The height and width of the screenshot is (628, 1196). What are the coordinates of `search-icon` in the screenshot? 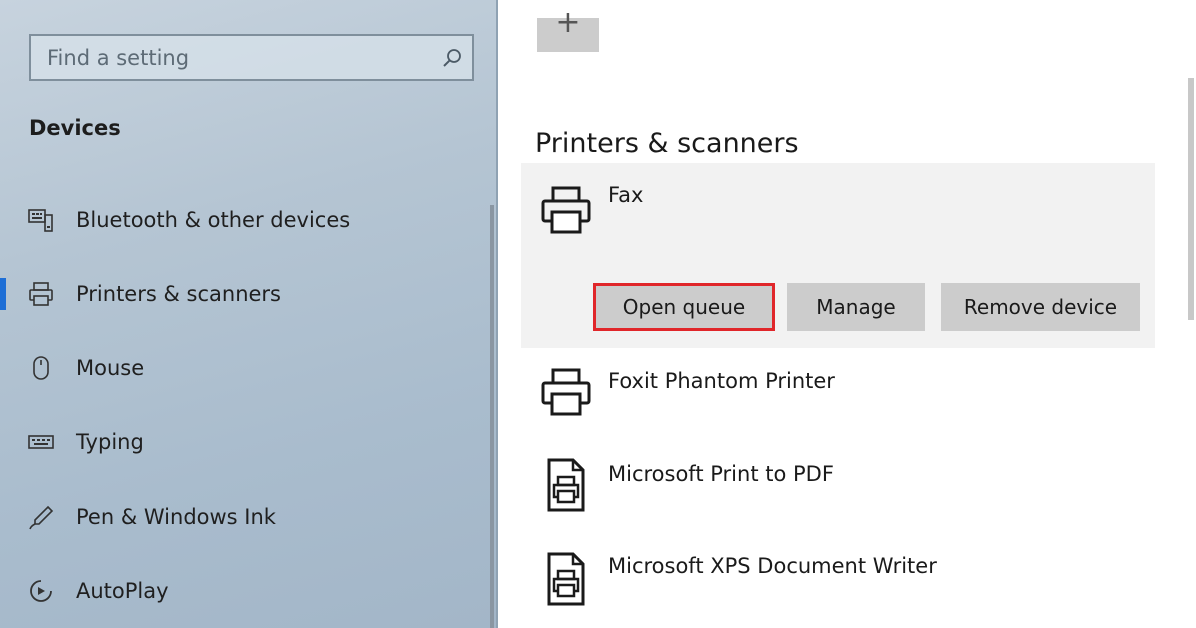 It's located at (452, 57).